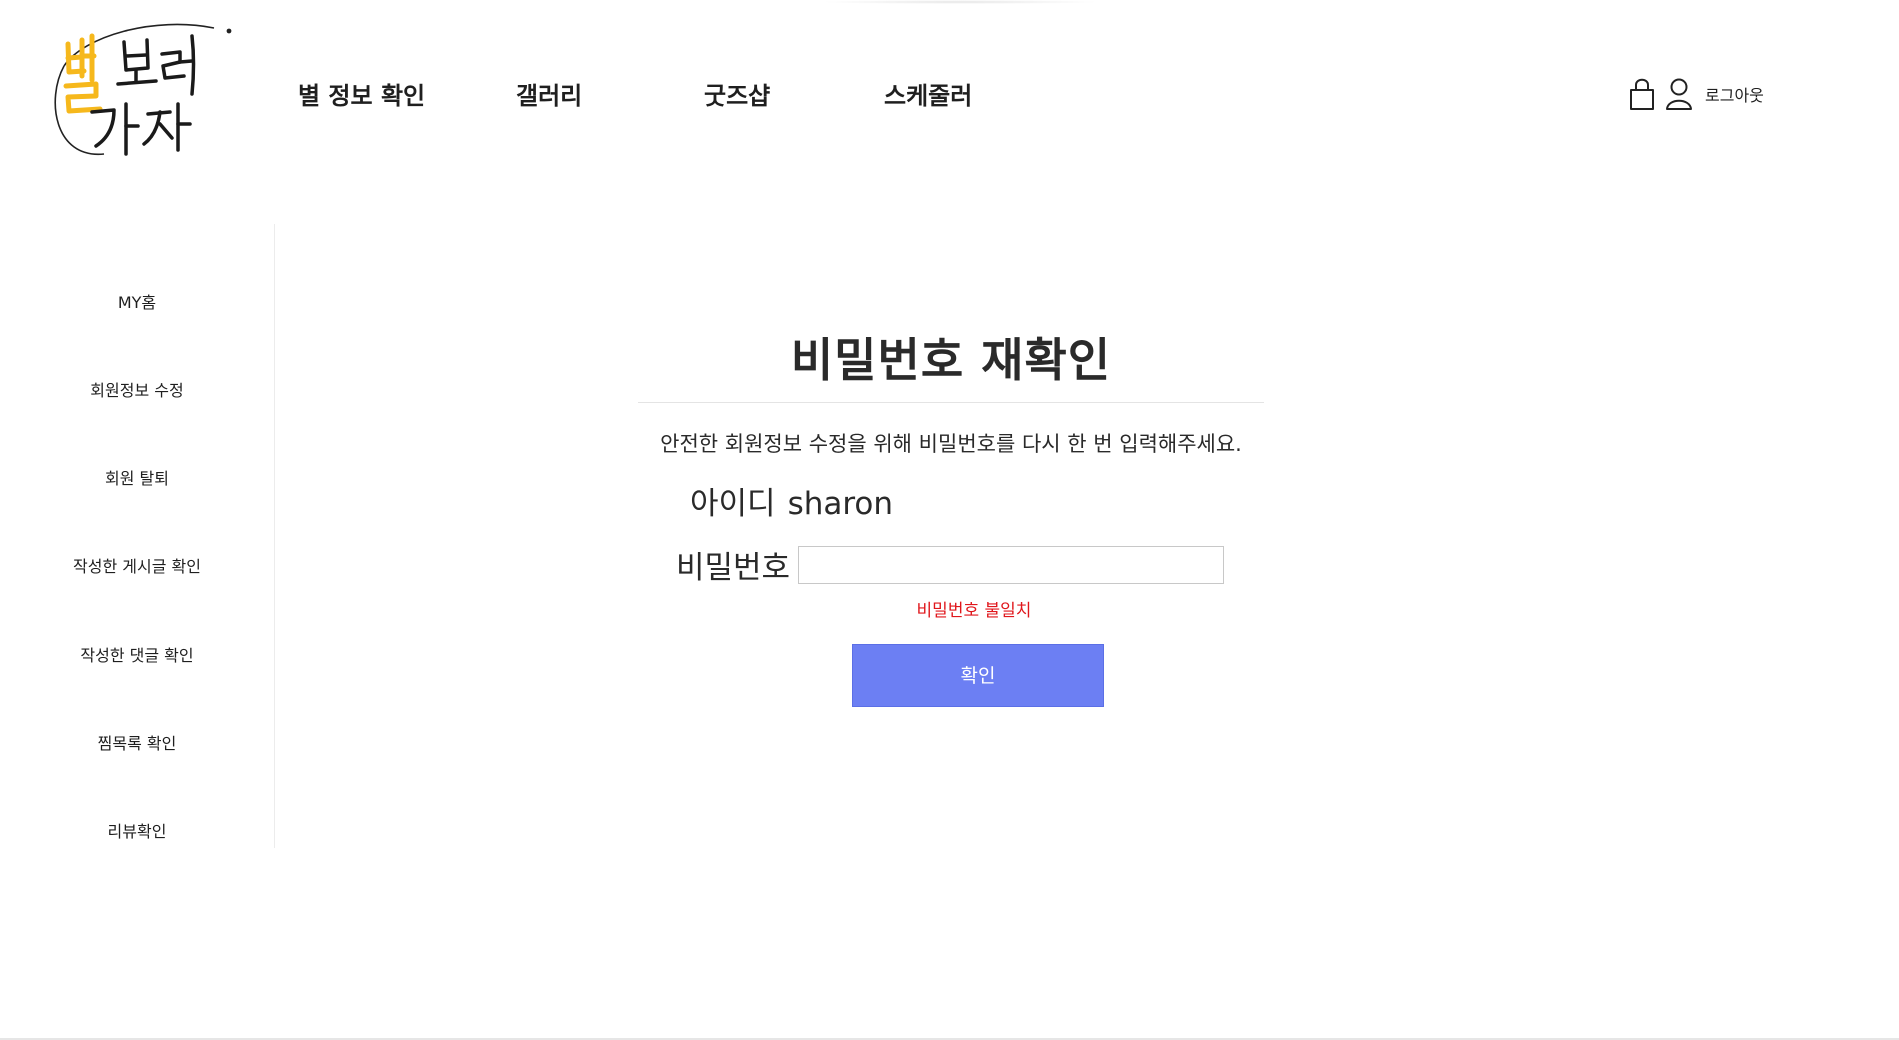 This screenshot has width=1899, height=1040. Describe the element at coordinates (974, 611) in the screenshot. I see `password-error-message: 비밀번호 불일치` at that location.